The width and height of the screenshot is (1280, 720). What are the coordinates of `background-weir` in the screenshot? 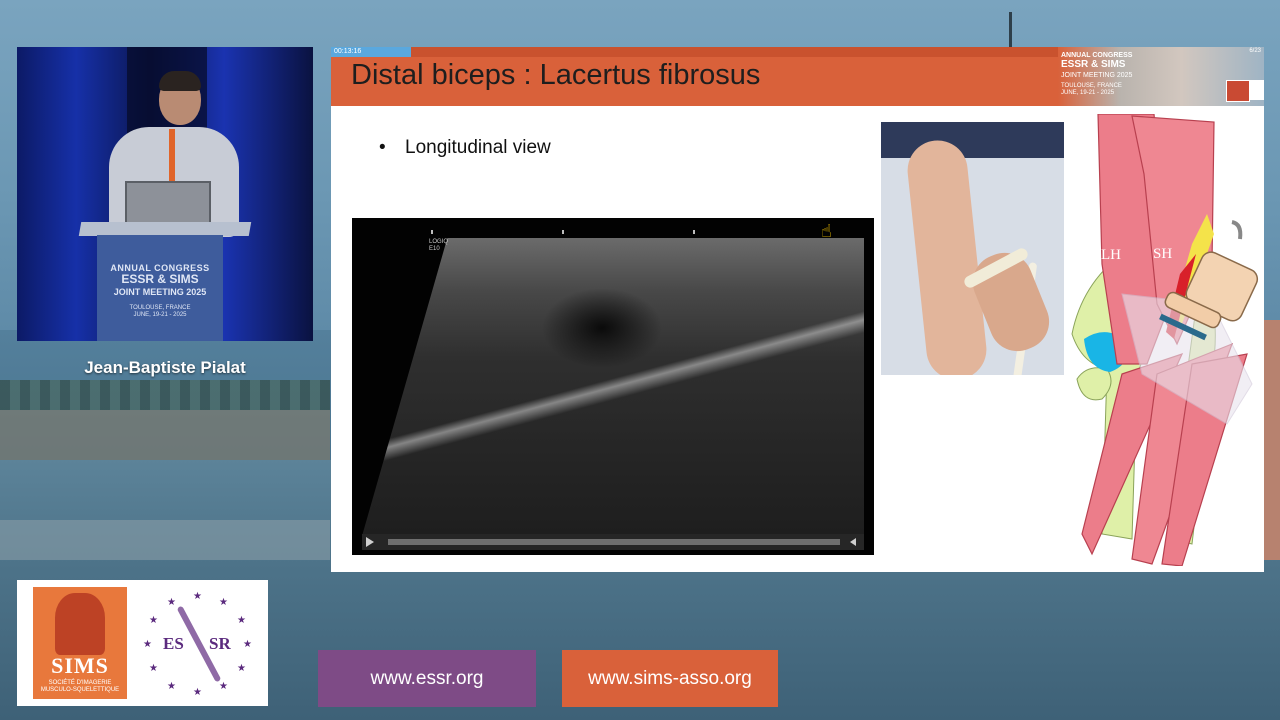 It's located at (165, 540).